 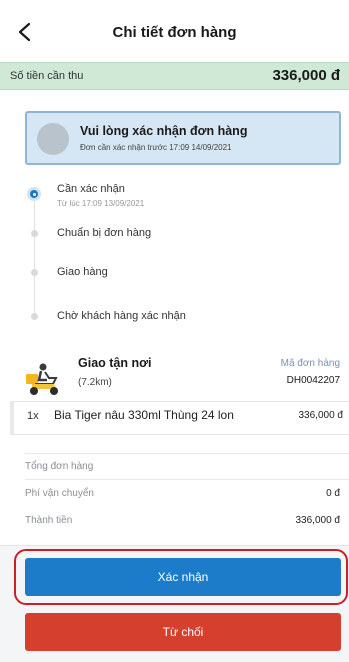 I want to click on amount-due-bar: Số tiền cần thu 336,000 đ, so click(x=174, y=76).